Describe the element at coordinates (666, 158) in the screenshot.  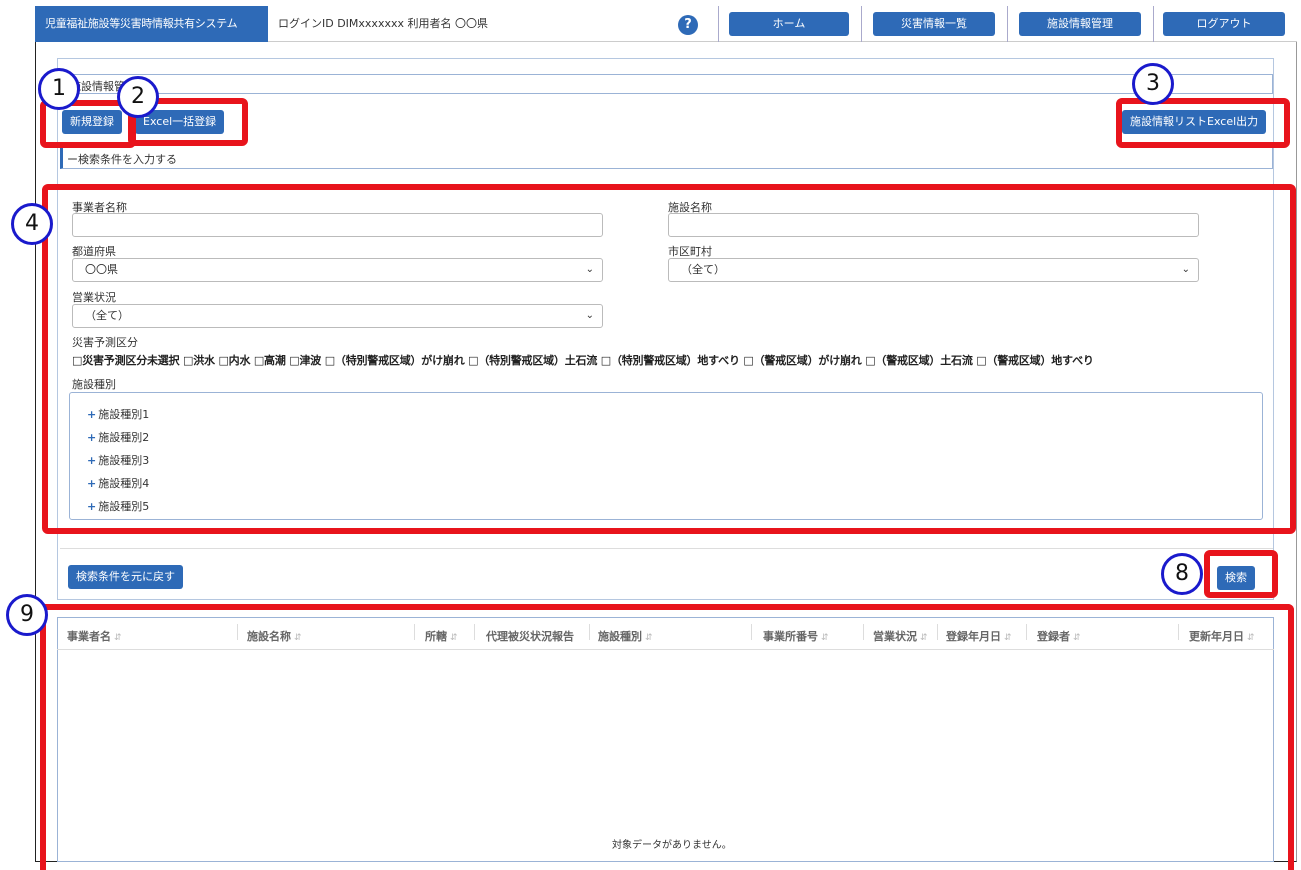
I see `search-conditions-toggle: ー検索条件を入力する` at that location.